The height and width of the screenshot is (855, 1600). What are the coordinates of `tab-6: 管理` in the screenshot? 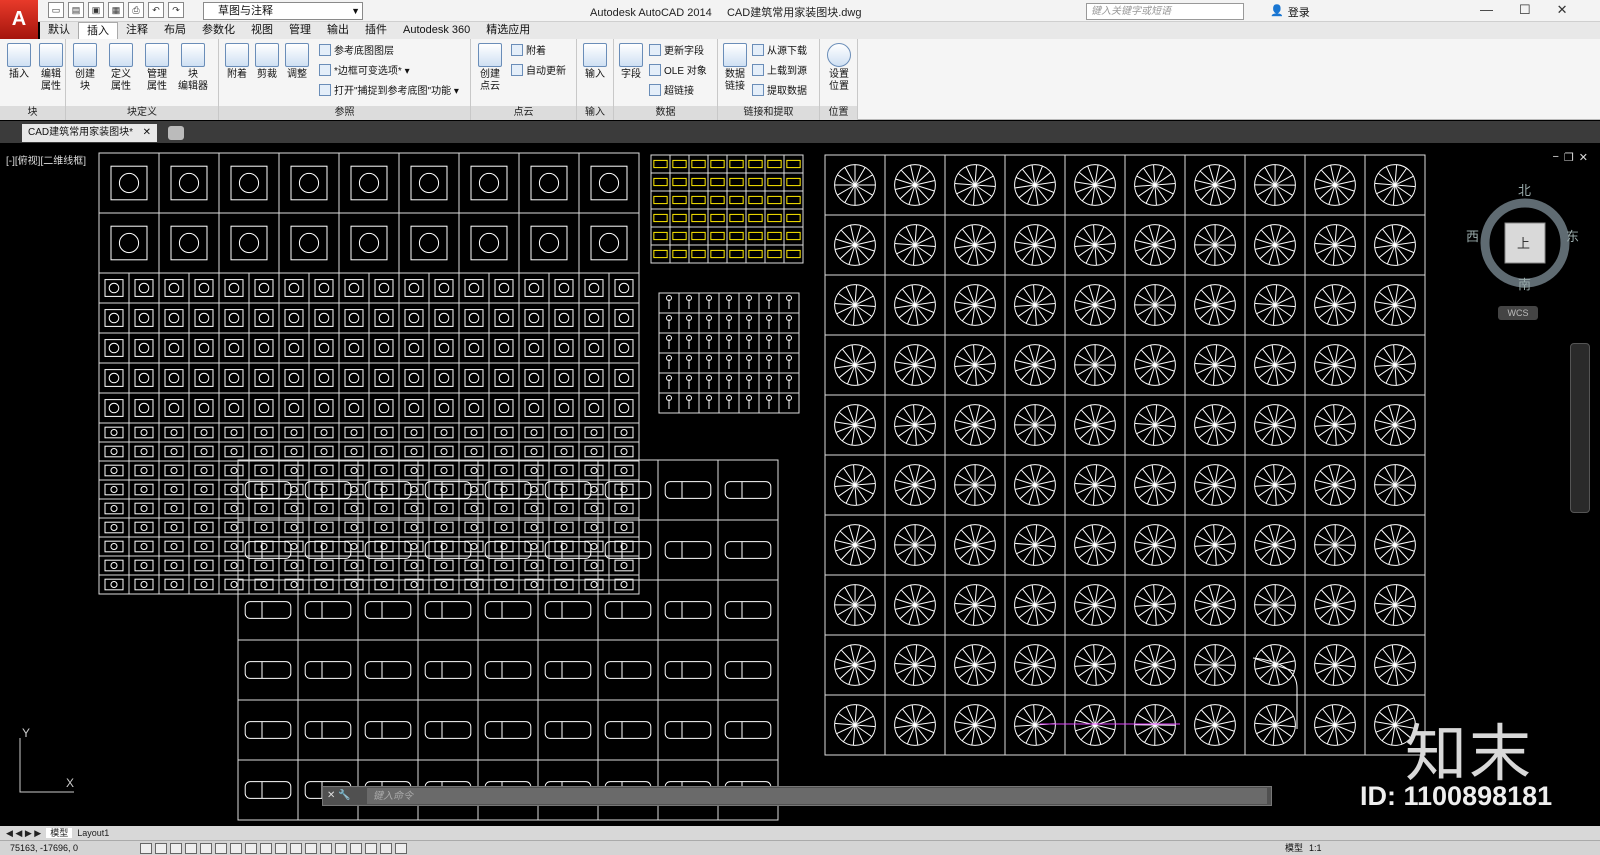 It's located at (300, 30).